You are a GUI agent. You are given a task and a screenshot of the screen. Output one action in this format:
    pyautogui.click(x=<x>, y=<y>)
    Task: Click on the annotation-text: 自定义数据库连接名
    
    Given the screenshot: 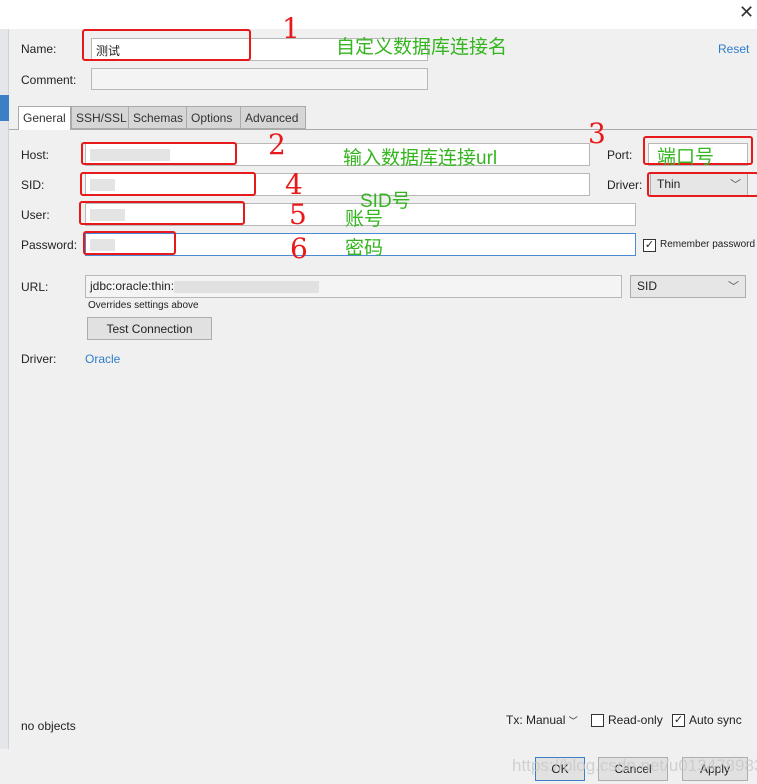 What is the action you would take?
    pyautogui.click(x=422, y=47)
    